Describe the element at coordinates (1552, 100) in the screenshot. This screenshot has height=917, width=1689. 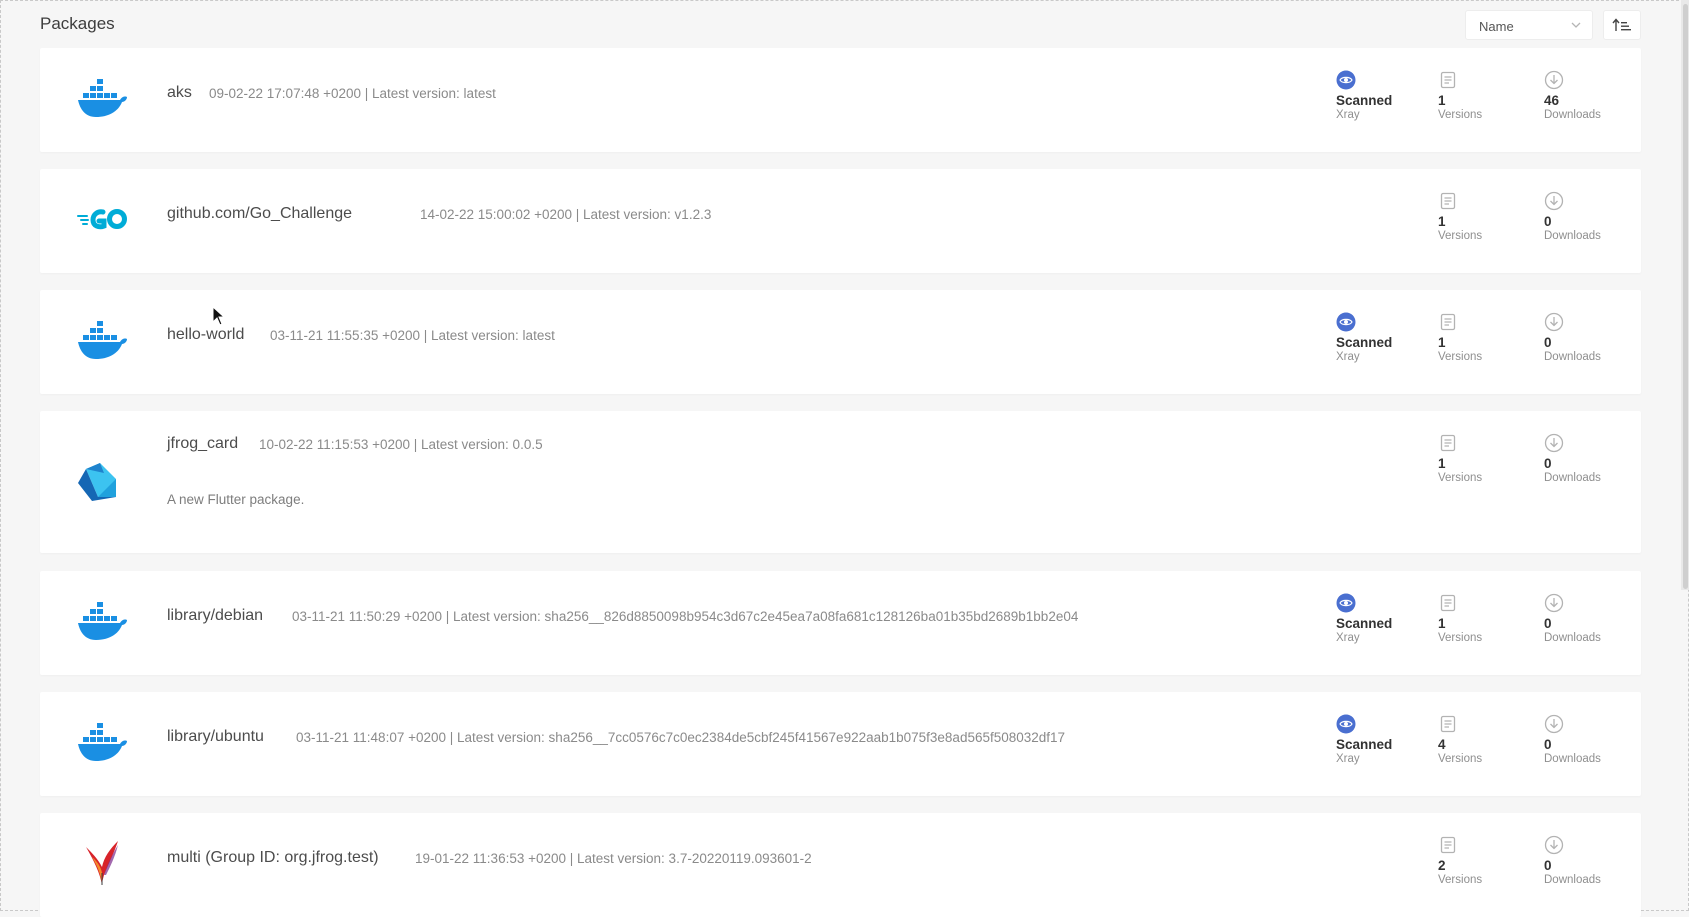
I see `downloads-count: 46` at that location.